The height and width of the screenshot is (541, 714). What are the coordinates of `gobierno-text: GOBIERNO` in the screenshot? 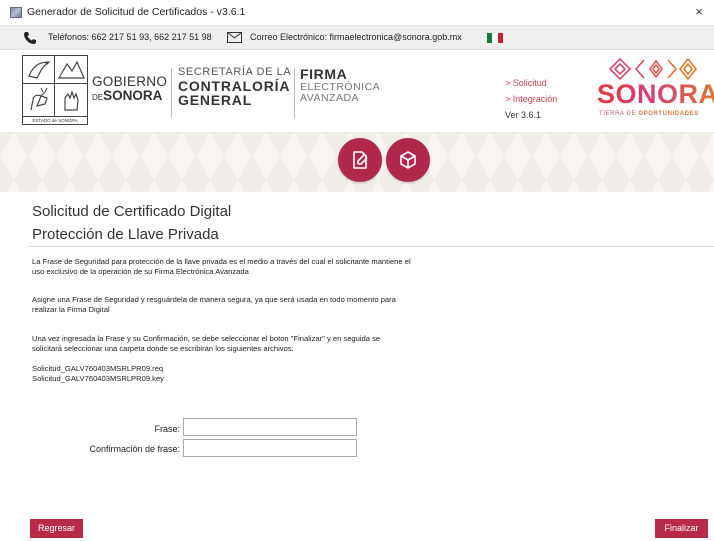 It's located at (130, 81).